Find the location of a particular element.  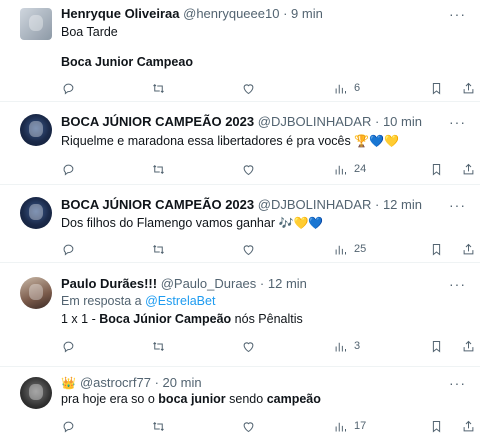

view-count: 24 is located at coordinates (360, 169).